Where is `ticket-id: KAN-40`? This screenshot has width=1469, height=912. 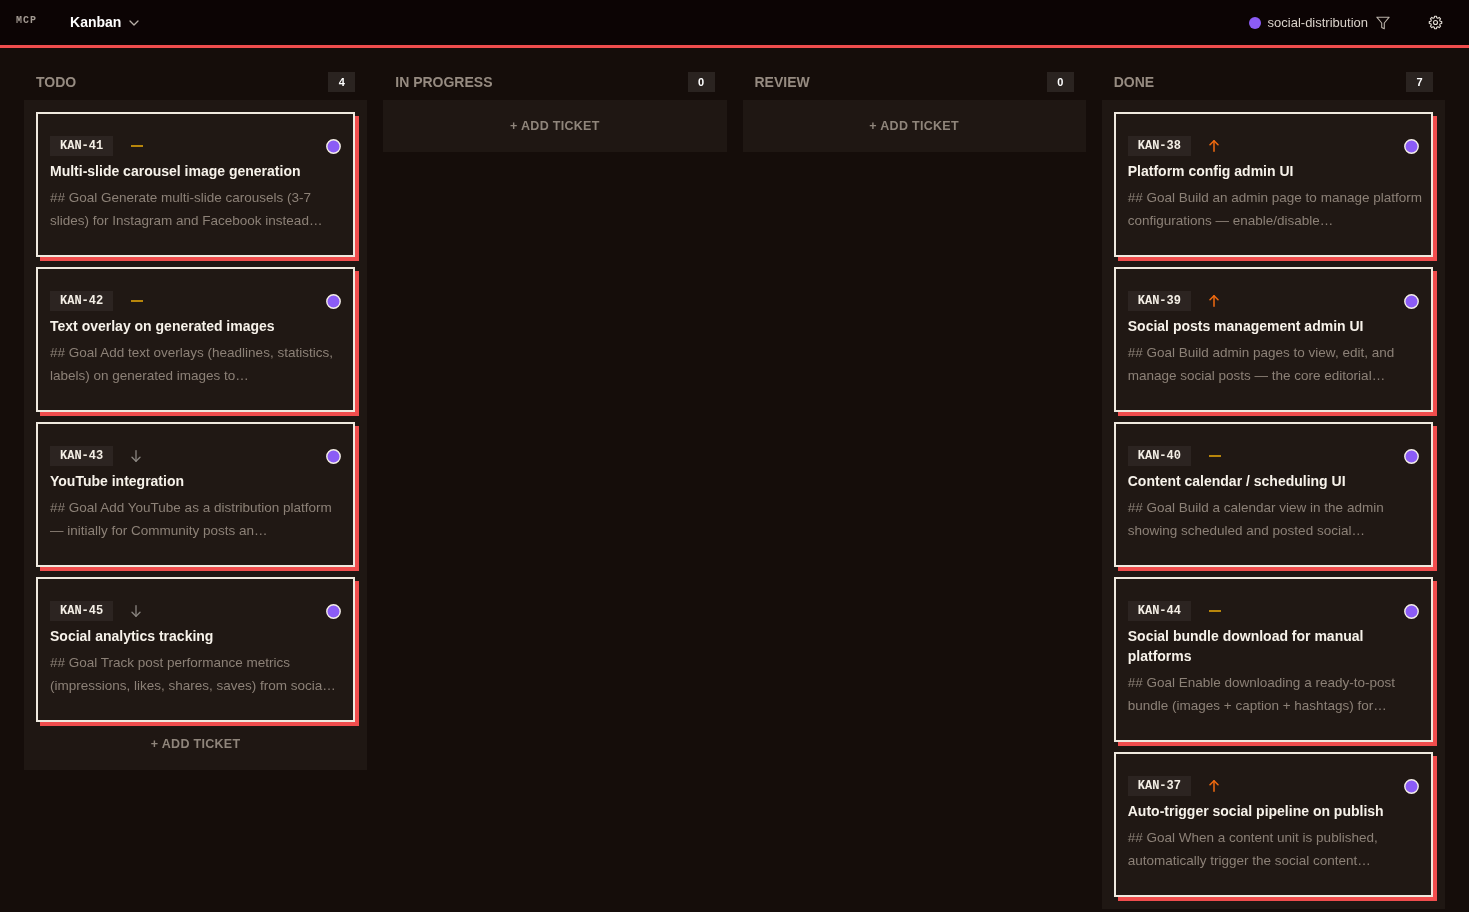 ticket-id: KAN-40 is located at coordinates (1159, 456).